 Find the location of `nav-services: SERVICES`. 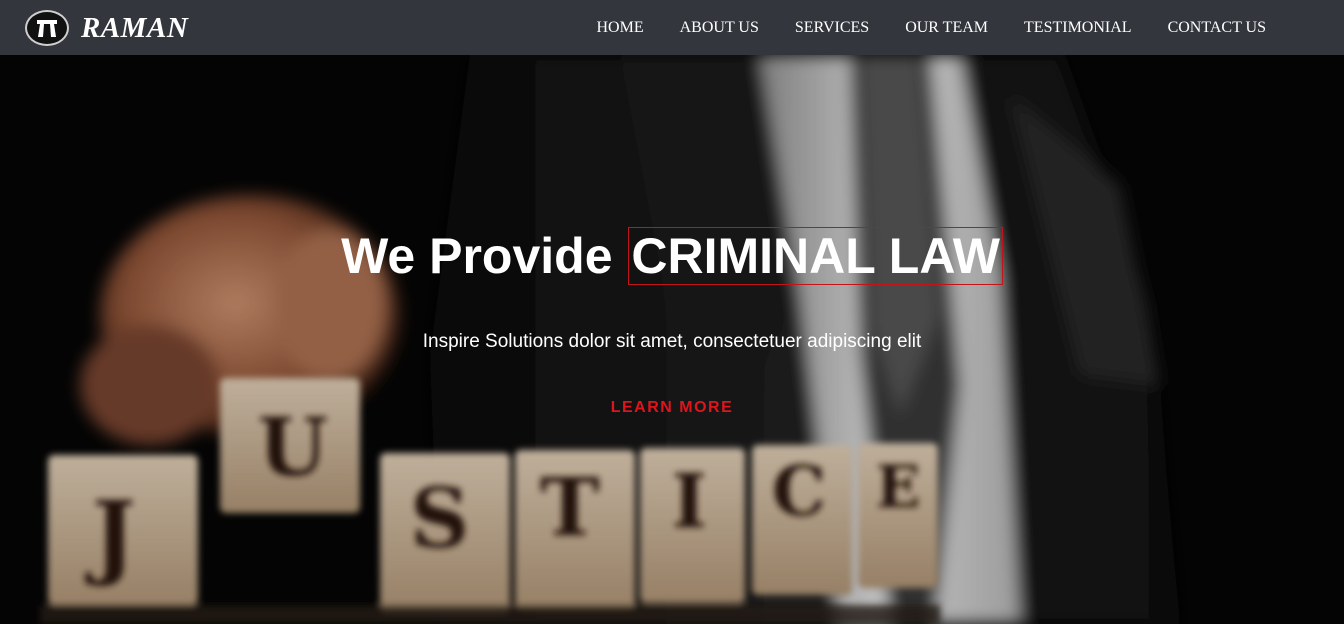

nav-services: SERVICES is located at coordinates (832, 28).